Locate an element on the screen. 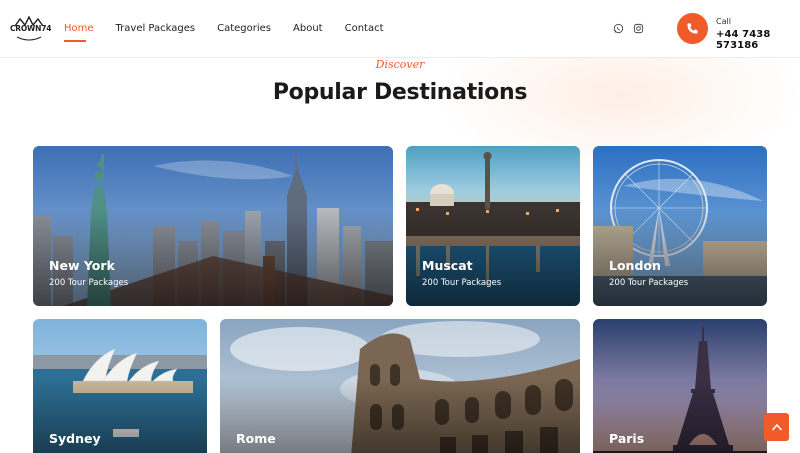  phone-icon is located at coordinates (692, 28).